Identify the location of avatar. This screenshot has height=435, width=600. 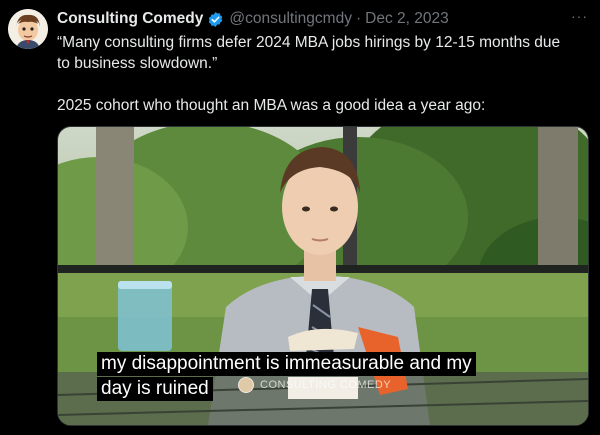
(28, 29).